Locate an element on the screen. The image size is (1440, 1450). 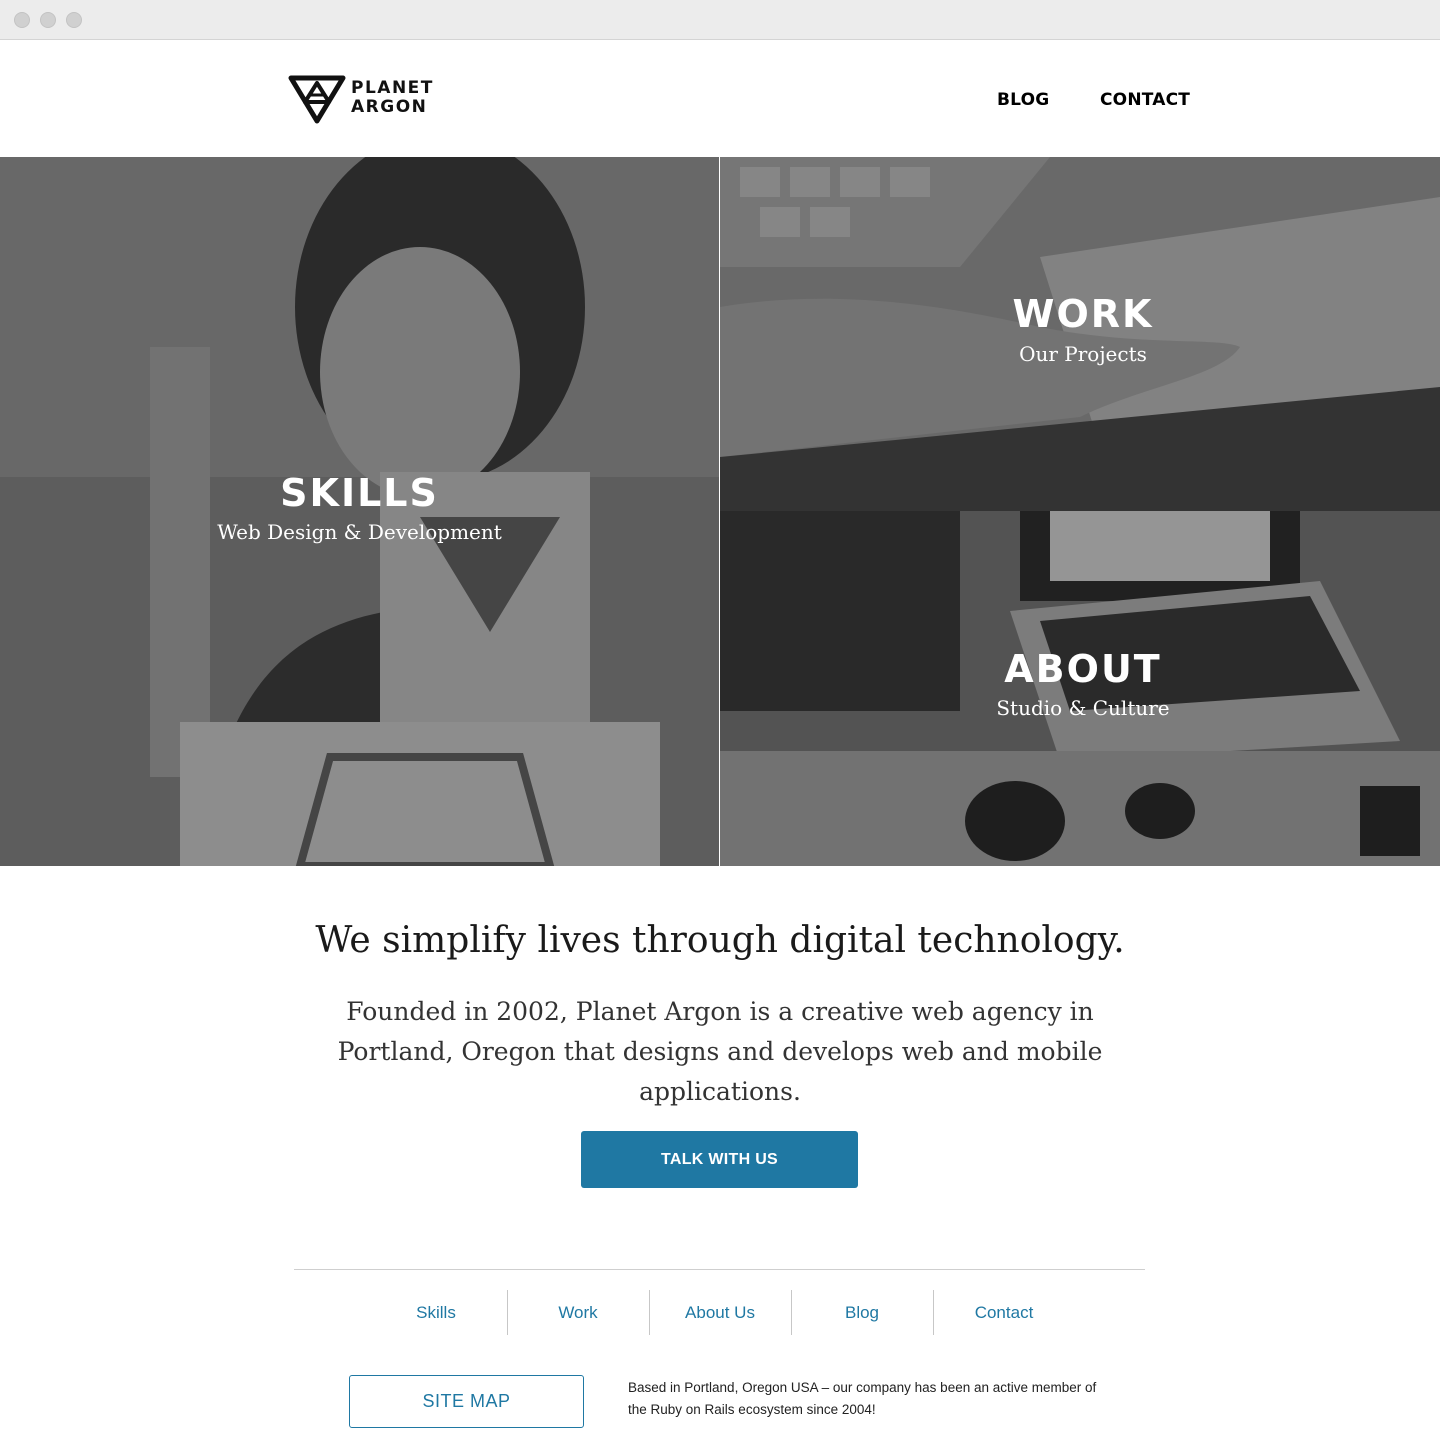
work-title: WORK is located at coordinates (1083, 314).